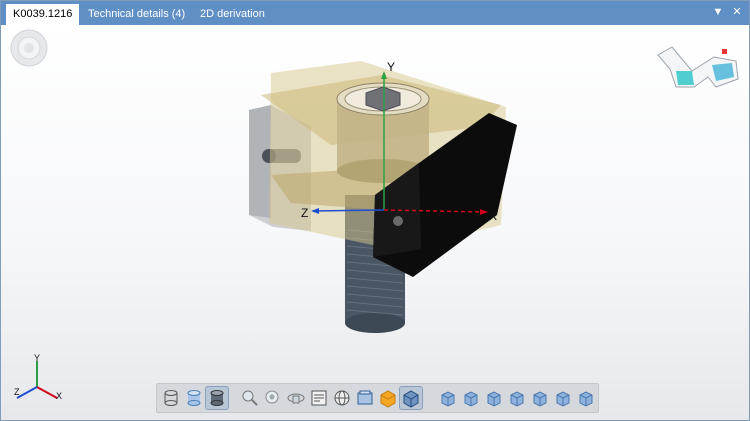  I want to click on view-bottom-icon, so click(563, 398).